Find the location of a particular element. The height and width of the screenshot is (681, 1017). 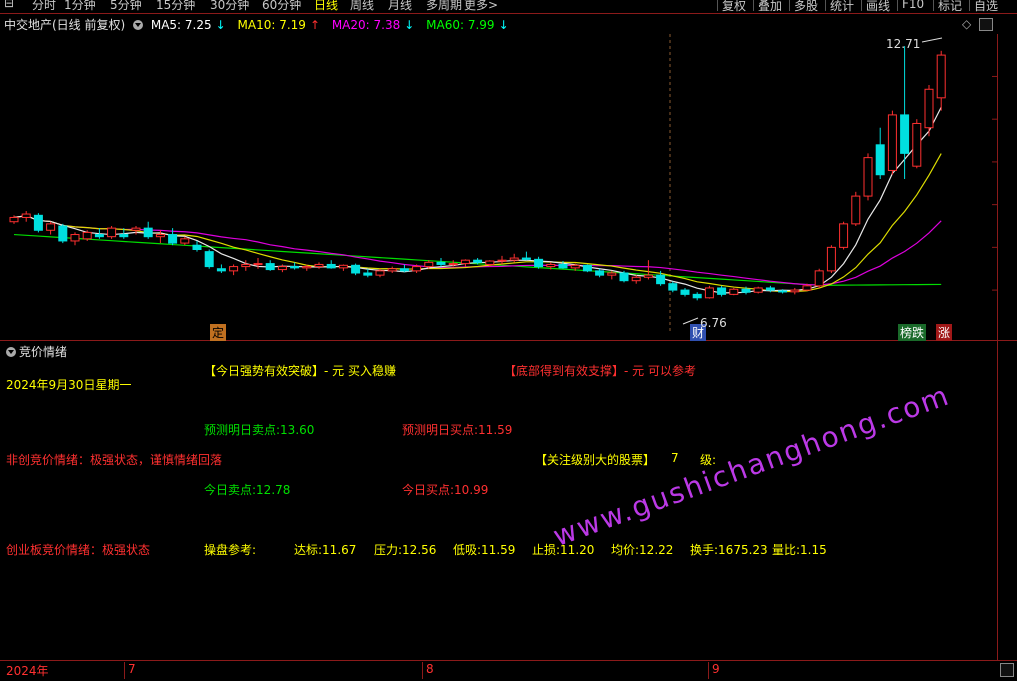

top-divider is located at coordinates (508, 13).